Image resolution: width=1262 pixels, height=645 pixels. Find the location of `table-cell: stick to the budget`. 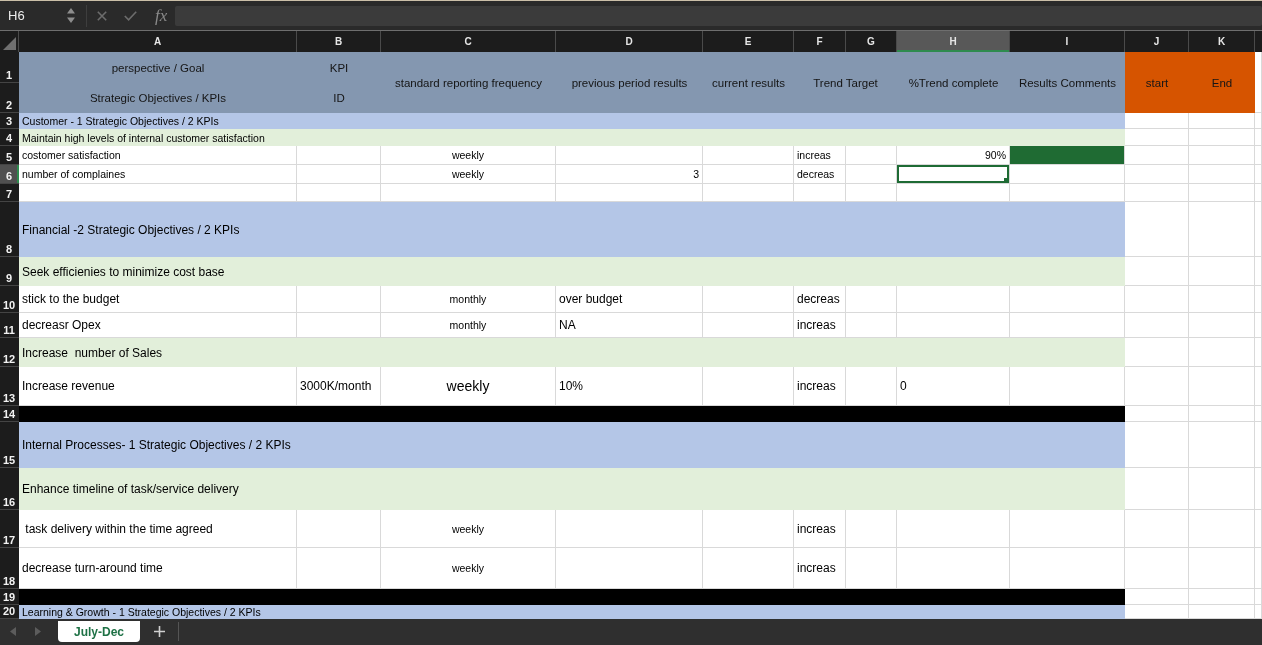

table-cell: stick to the budget is located at coordinates (158, 299).